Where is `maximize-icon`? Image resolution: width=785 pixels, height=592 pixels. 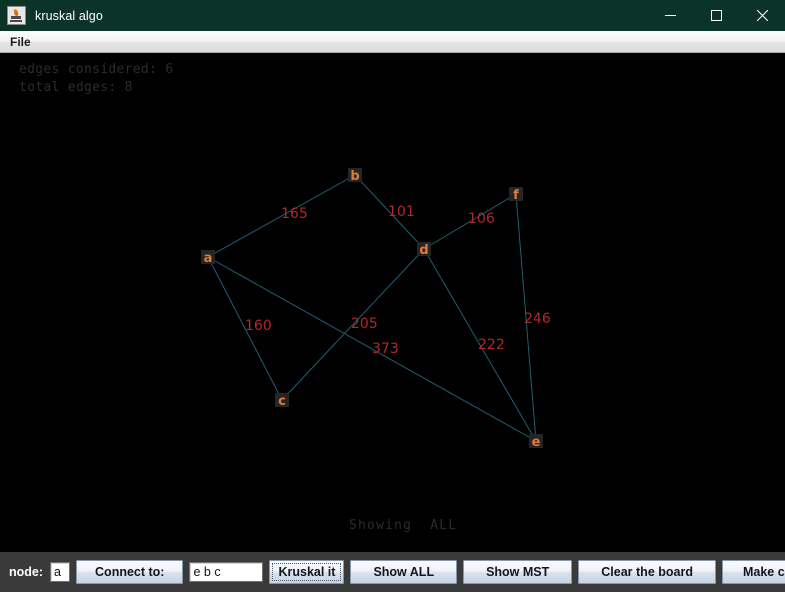
maximize-icon is located at coordinates (716, 15).